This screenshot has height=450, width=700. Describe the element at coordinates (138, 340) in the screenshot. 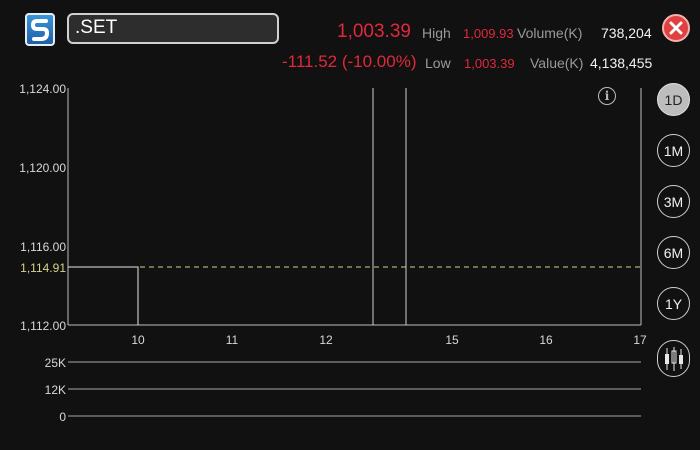

I see `x-tick-label: 10` at that location.